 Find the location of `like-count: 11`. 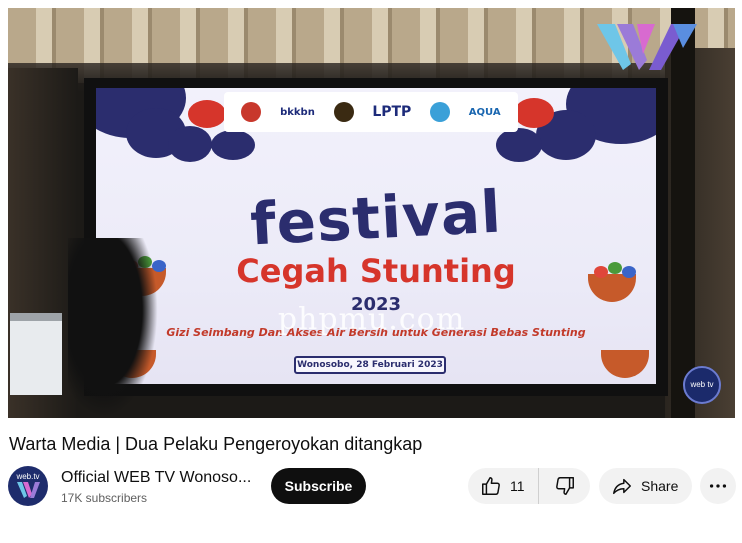

like-count: 11 is located at coordinates (517, 486).